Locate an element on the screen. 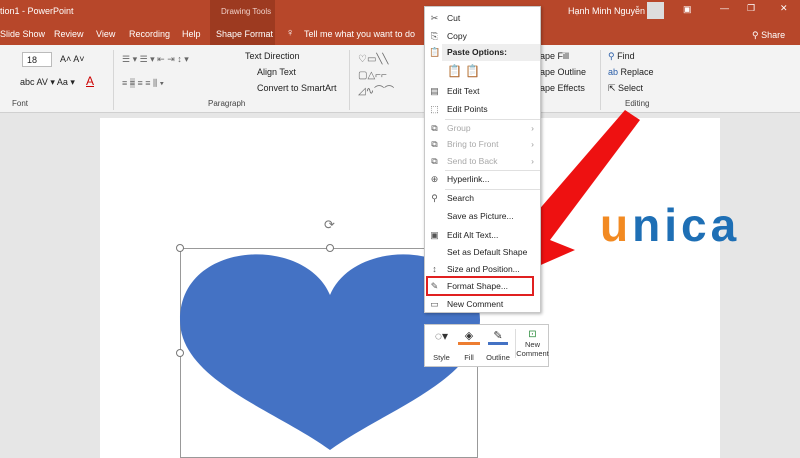  fill-label: Fill is located at coordinates (469, 357).